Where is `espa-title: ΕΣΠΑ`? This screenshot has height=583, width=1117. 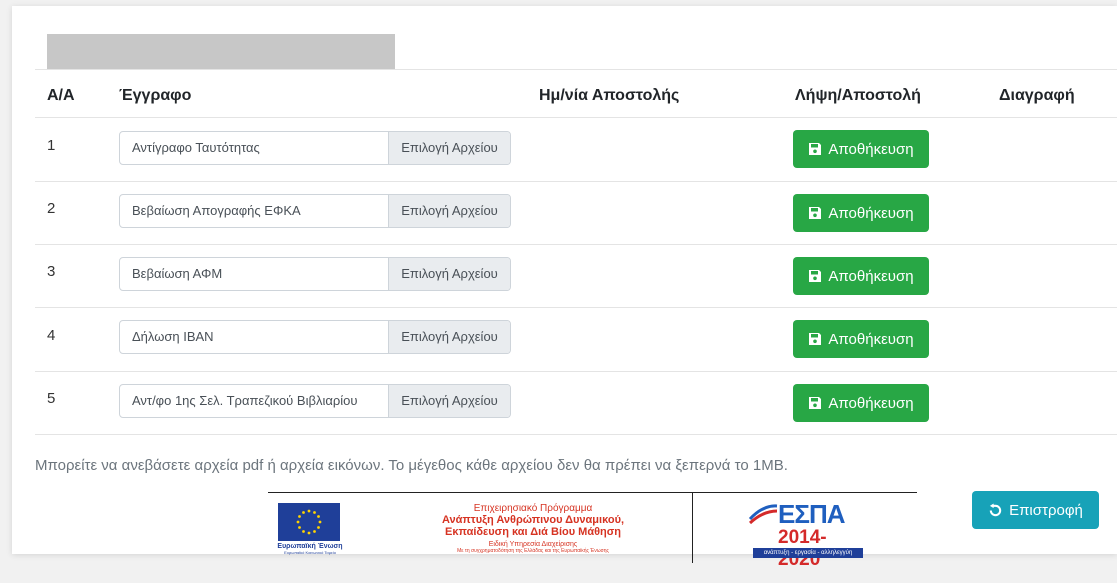 espa-title: ΕΣΠΑ is located at coordinates (811, 514).